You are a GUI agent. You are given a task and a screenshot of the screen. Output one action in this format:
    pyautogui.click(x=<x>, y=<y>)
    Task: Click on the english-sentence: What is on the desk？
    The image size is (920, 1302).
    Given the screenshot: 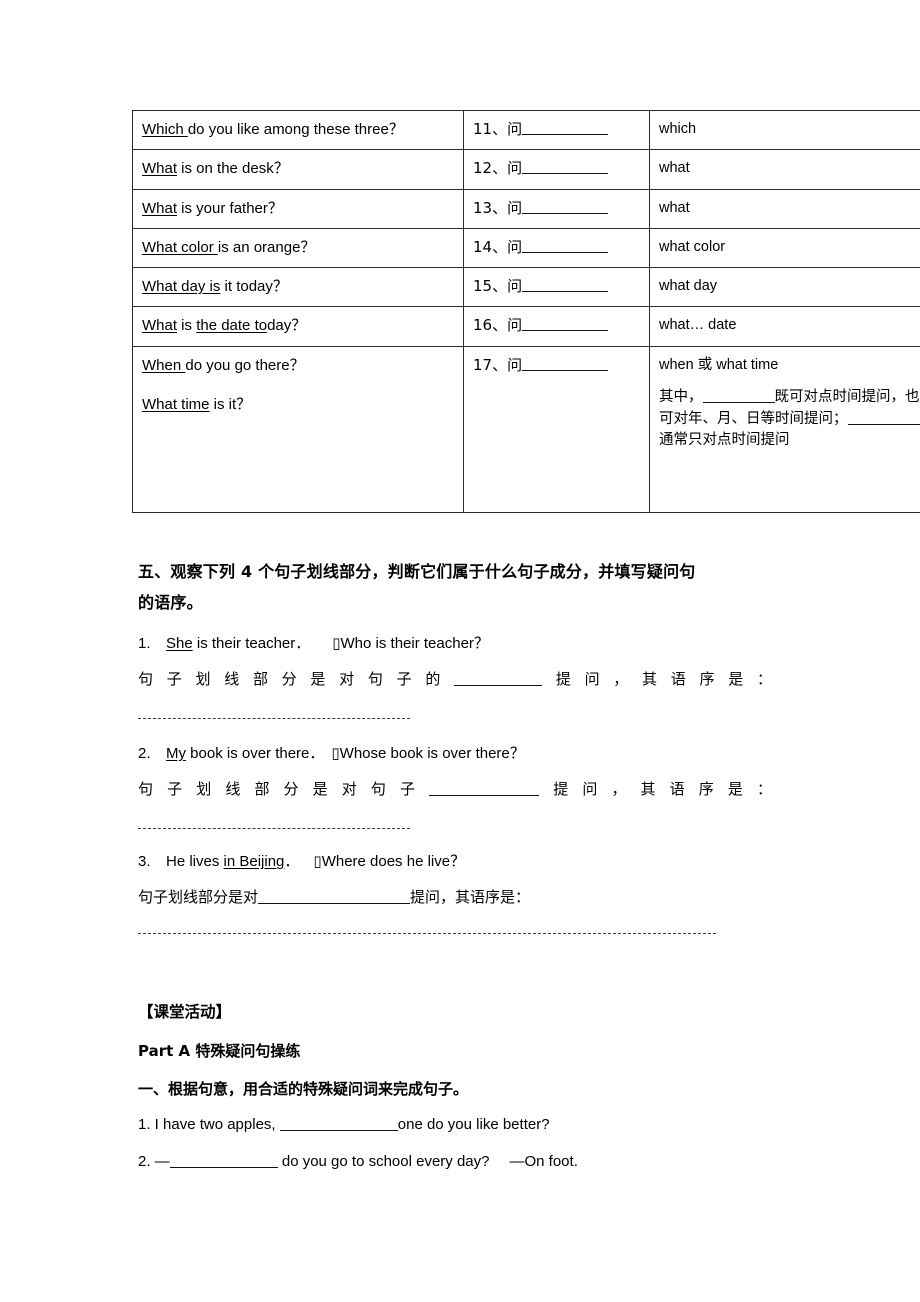 What is the action you would take?
    pyautogui.click(x=215, y=169)
    